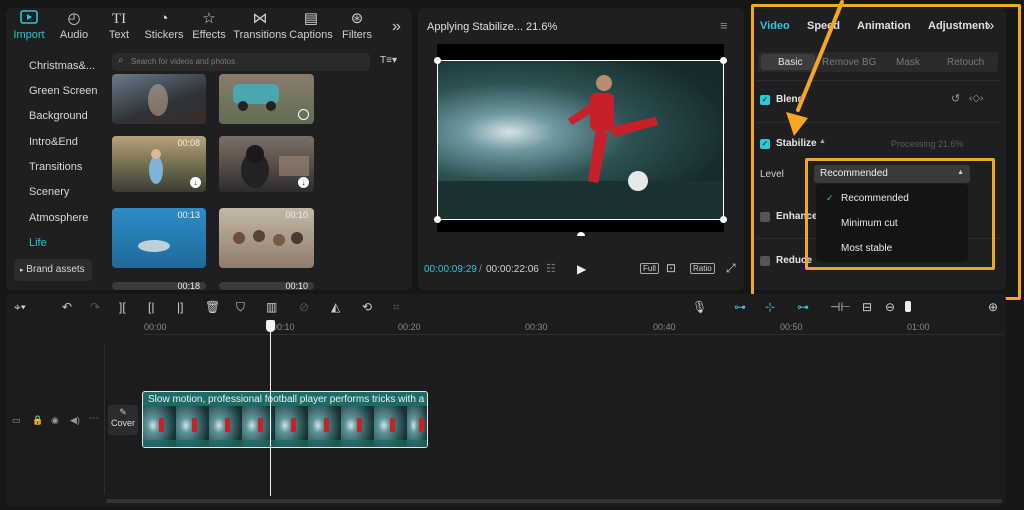 This screenshot has height=510, width=1024. Describe the element at coordinates (75, 420) in the screenshot. I see `audio-mute-icon: ◀)` at that location.